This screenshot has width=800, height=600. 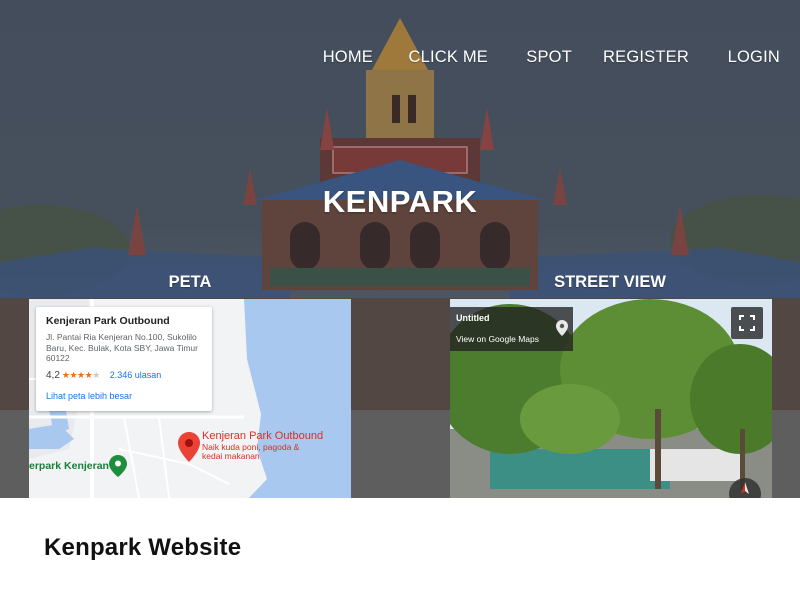 I want to click on star-rating-icon: ★★★★★, so click(x=80, y=374).